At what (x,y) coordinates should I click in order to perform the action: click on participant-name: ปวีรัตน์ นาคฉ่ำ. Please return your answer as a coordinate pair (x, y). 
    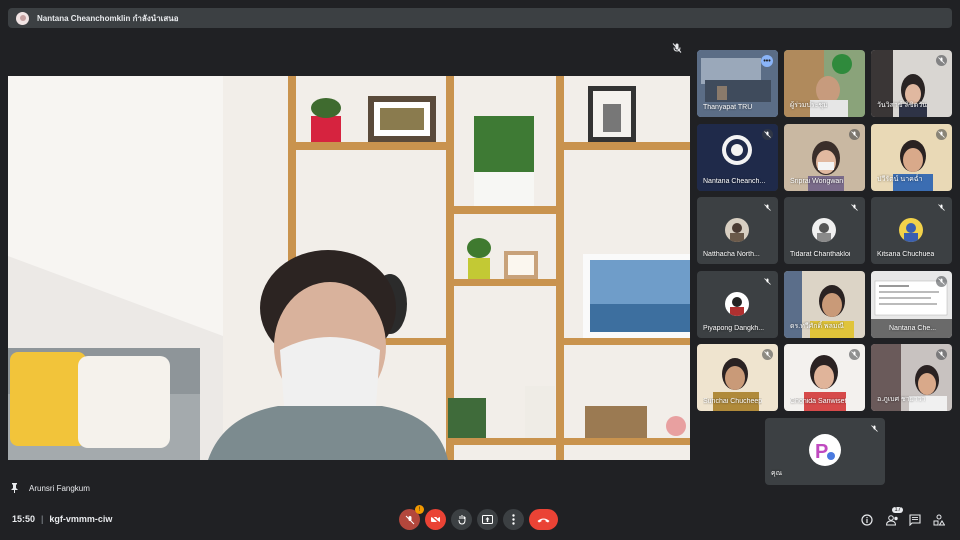
    Looking at the image, I should click on (900, 179).